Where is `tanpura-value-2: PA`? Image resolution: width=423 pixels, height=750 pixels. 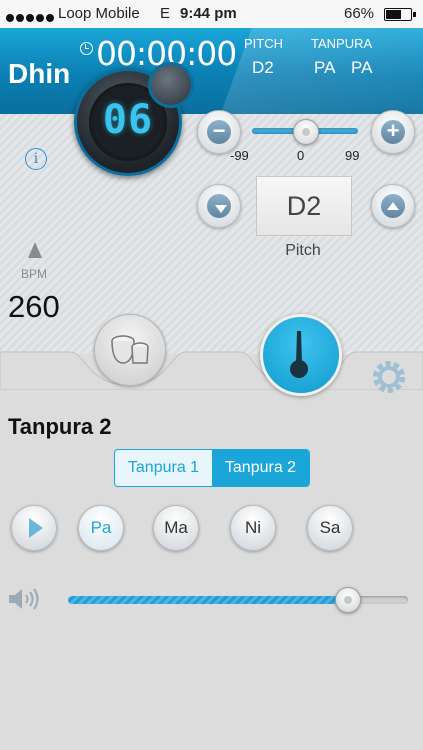
tanpura-value-2: PA is located at coordinates (362, 67).